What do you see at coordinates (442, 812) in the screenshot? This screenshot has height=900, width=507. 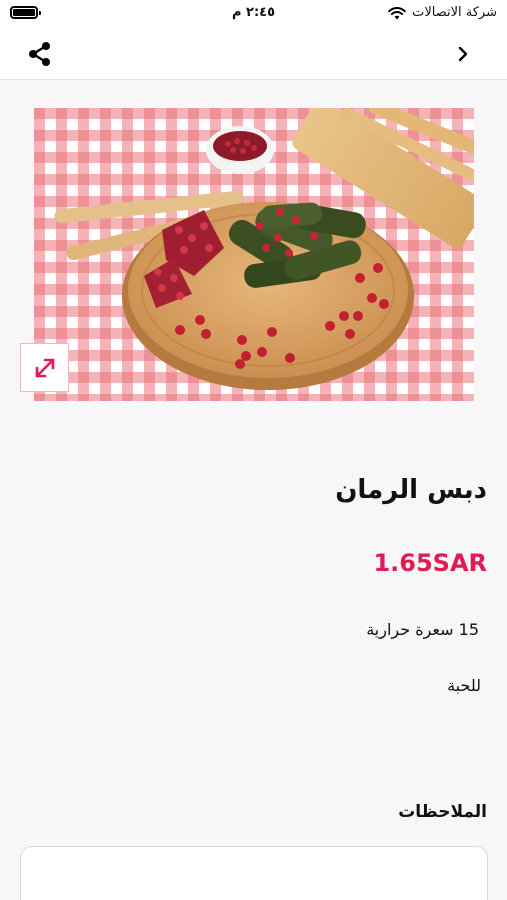 I see `notes-label: الملاحظات` at bounding box center [442, 812].